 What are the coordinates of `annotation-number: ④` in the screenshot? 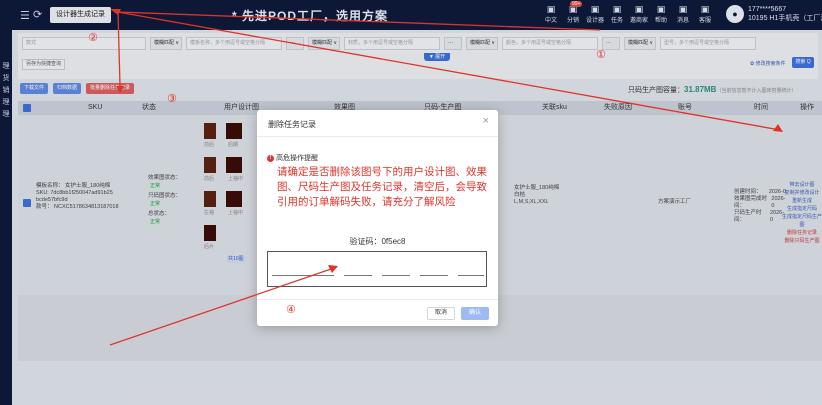 It's located at (291, 310).